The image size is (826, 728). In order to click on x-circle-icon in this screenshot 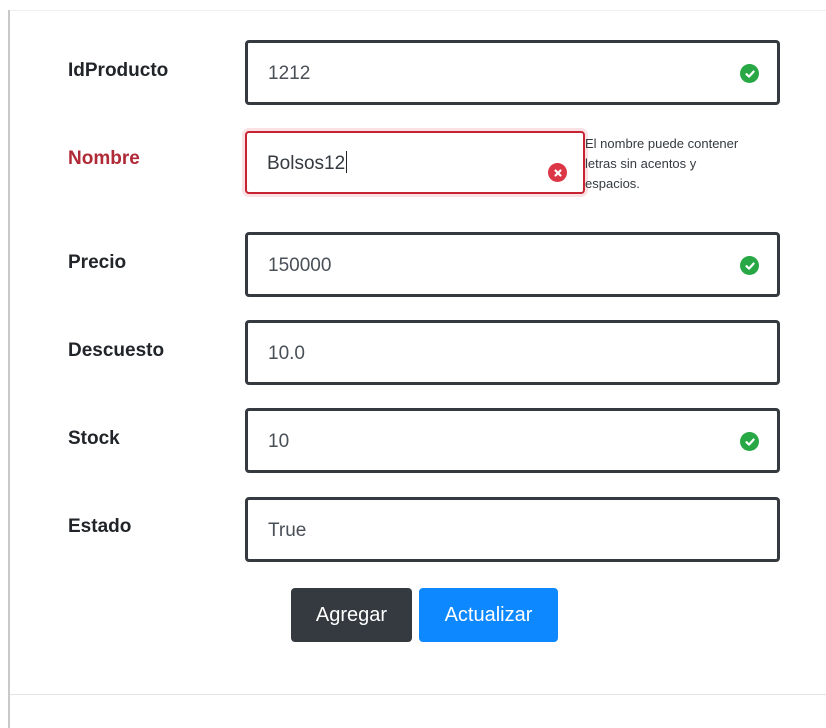, I will do `click(557, 172)`.